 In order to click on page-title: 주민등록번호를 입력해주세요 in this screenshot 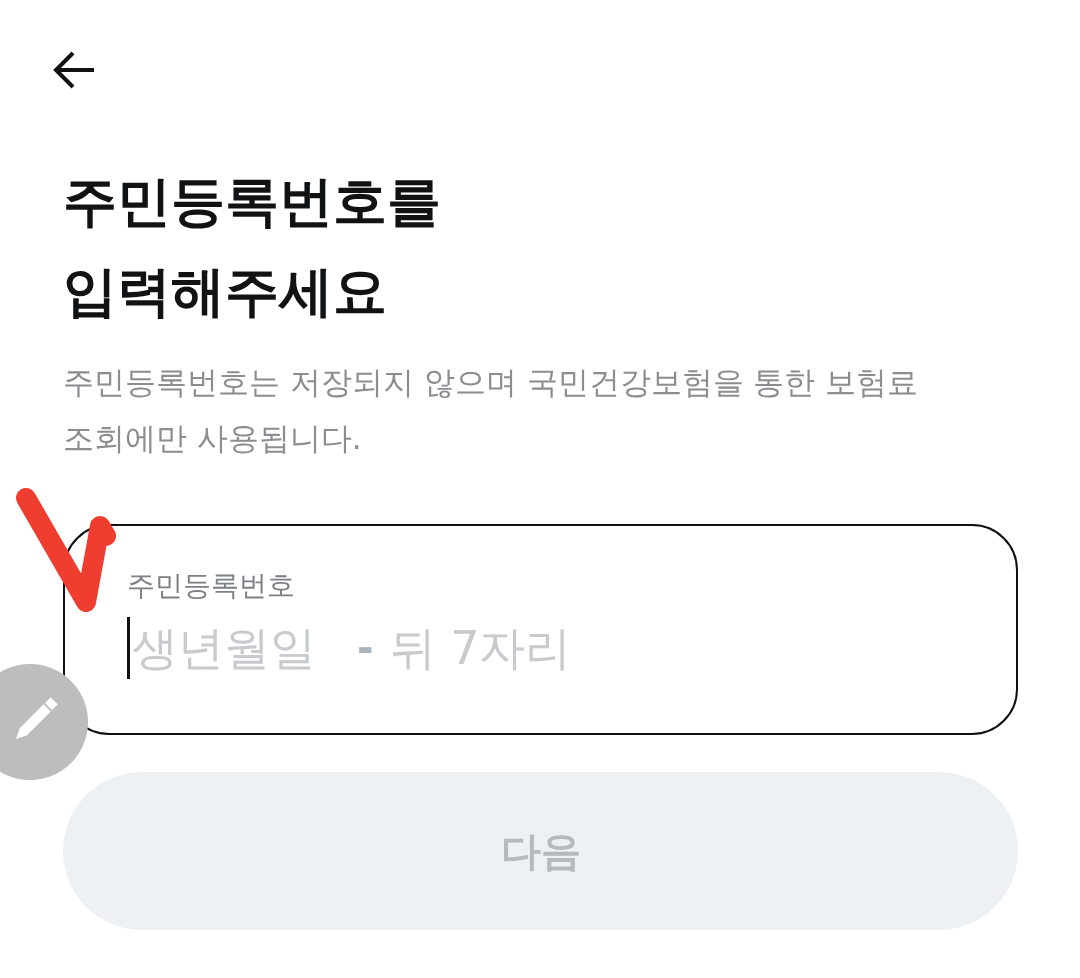, I will do `click(252, 247)`.